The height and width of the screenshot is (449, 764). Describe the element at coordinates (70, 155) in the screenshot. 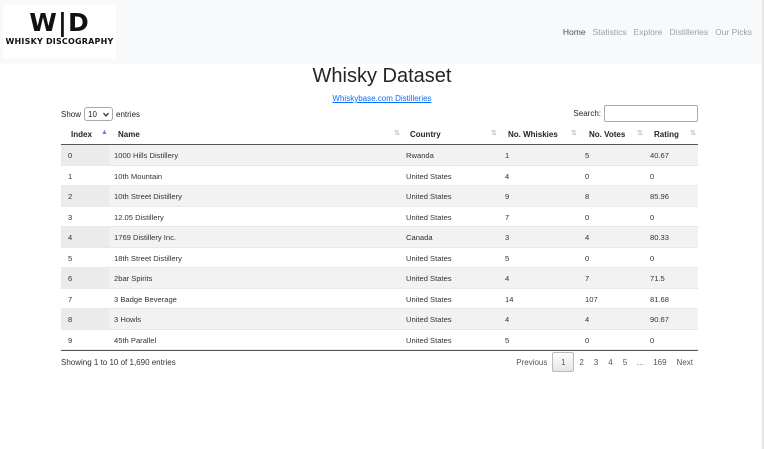

I see `cell-index: 0` at that location.